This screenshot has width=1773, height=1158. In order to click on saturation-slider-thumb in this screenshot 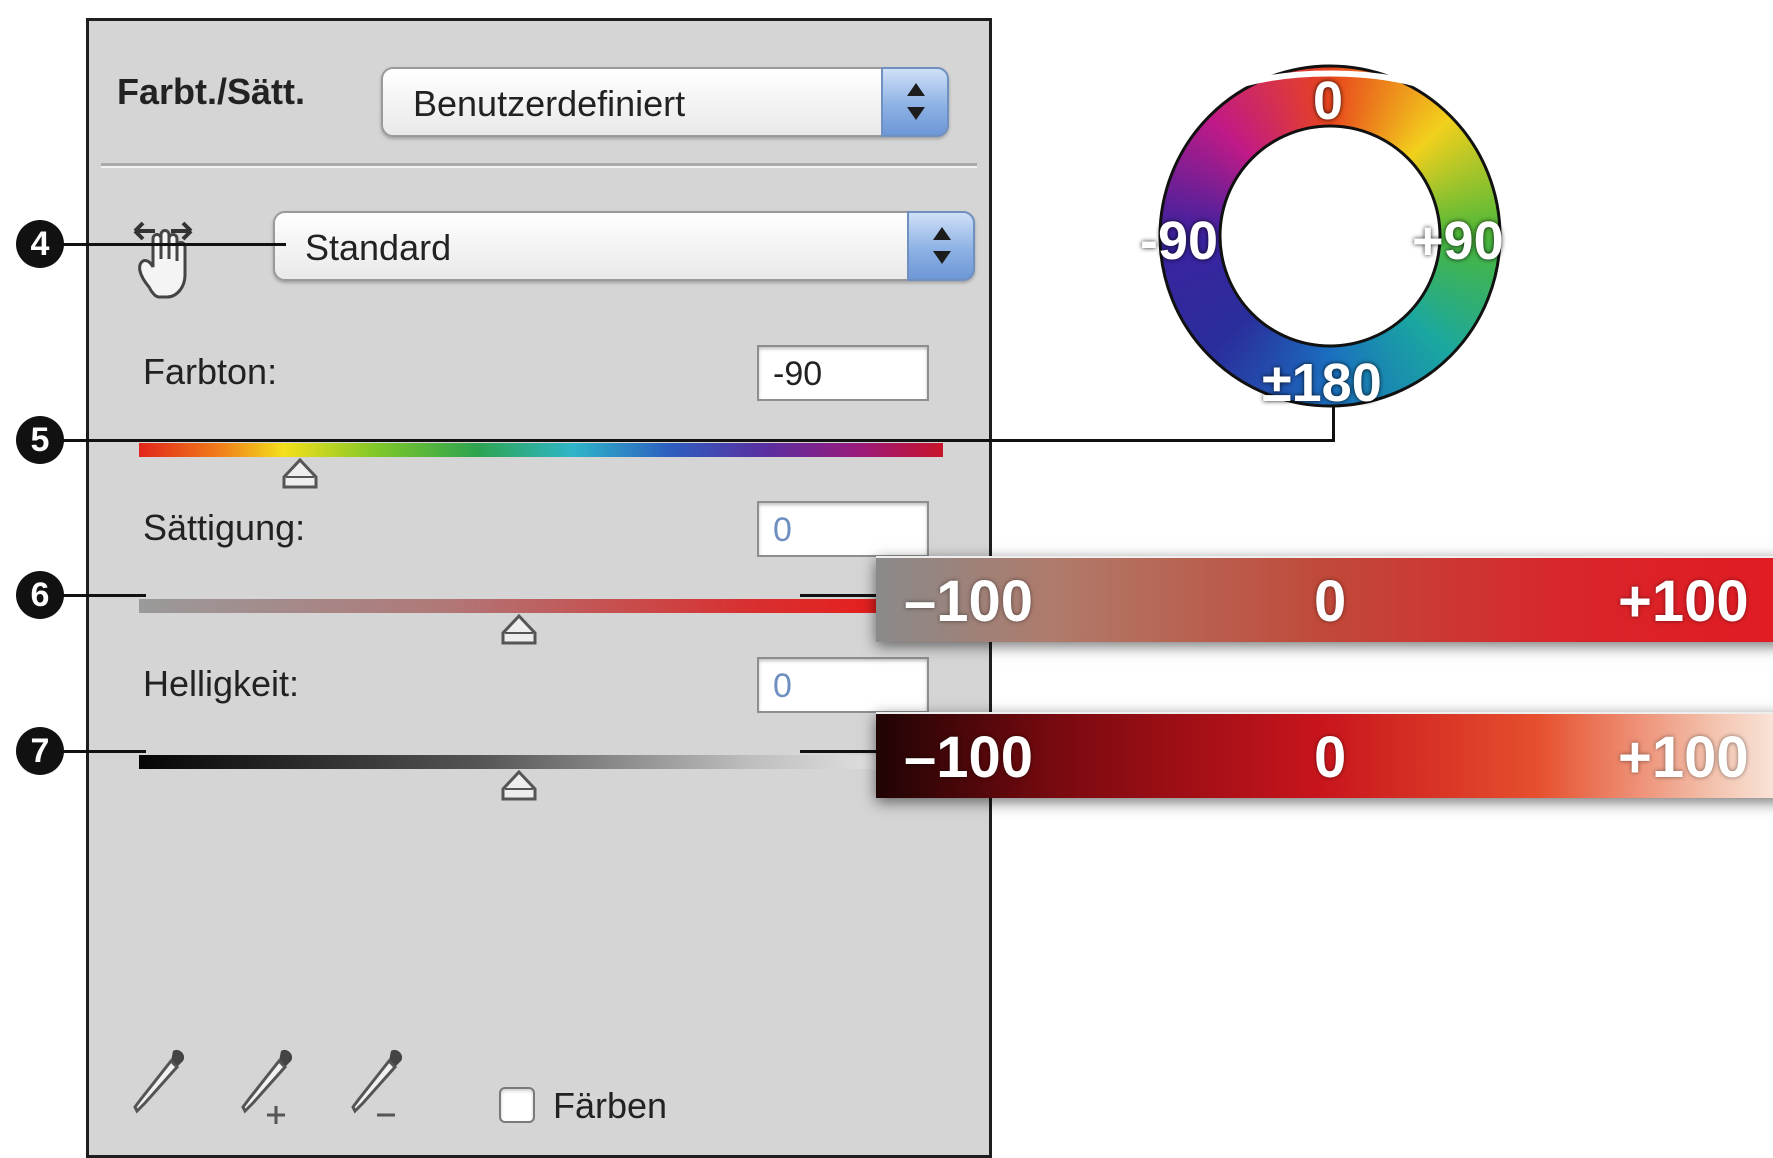, I will do `click(519, 630)`.